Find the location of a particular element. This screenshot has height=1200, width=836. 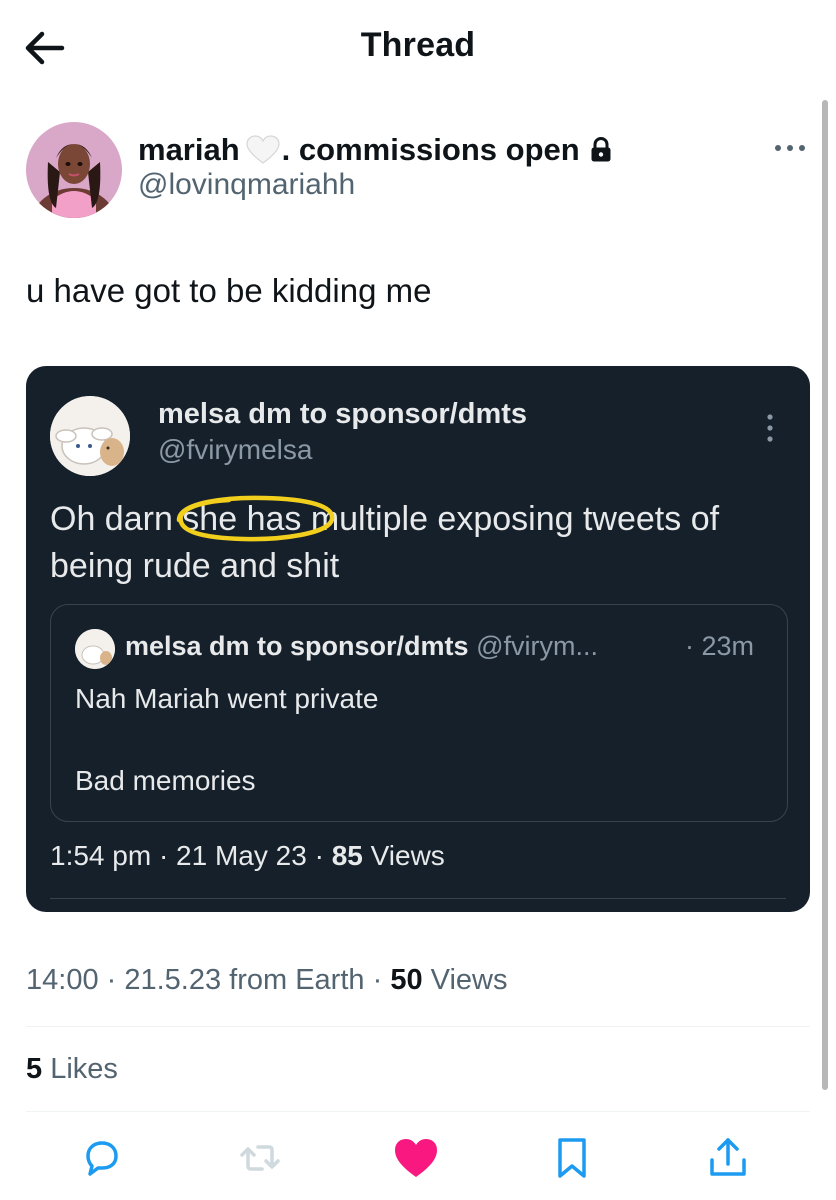

bookmark-icon is located at coordinates (572, 1158).